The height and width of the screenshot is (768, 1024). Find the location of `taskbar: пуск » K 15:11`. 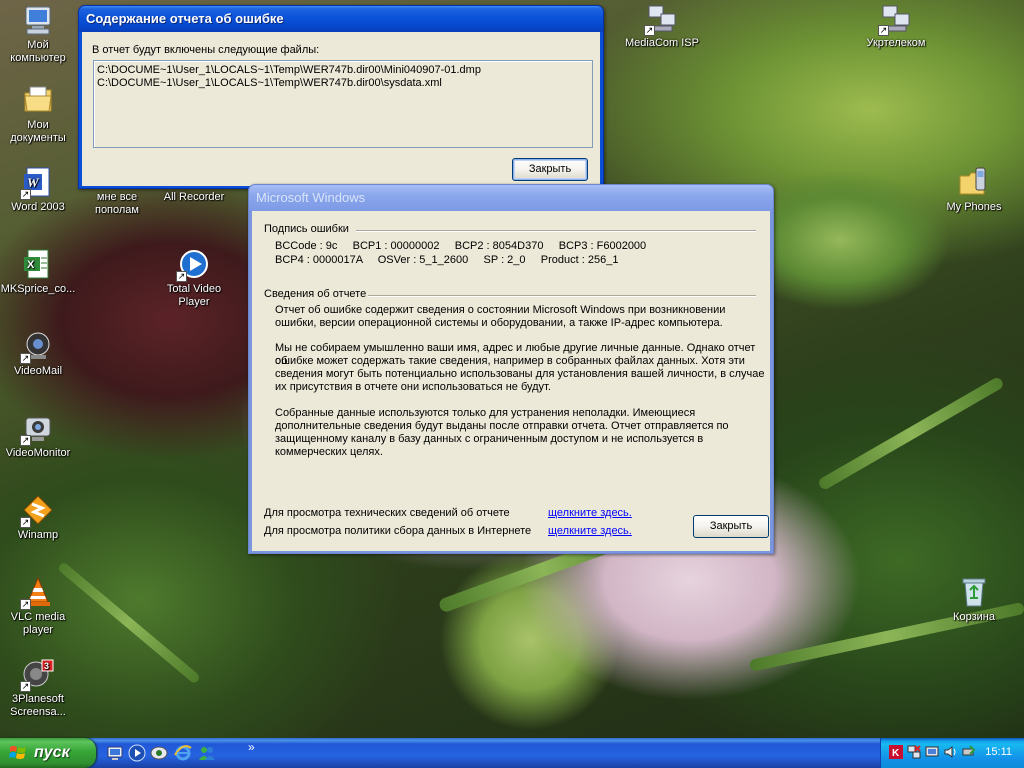

taskbar: пуск » K 15:11 is located at coordinates (512, 753).